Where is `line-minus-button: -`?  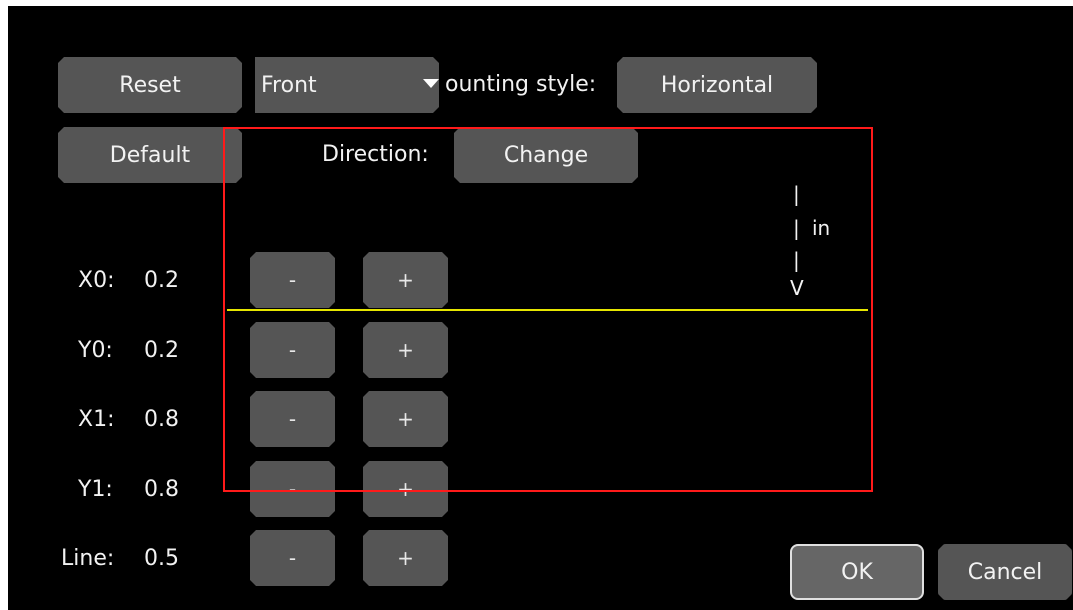 line-minus-button: - is located at coordinates (292, 558).